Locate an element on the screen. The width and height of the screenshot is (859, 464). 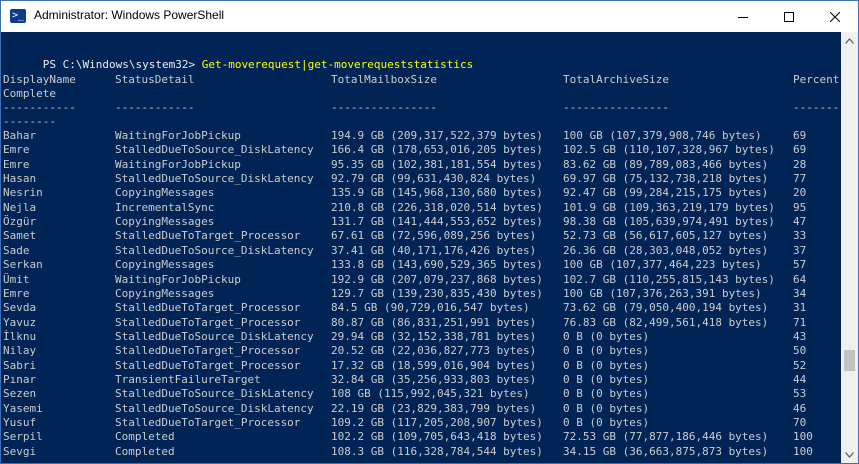
row-totalmailboxsize: 20.52 GB (22,036,827,773 bytes) is located at coordinates (434, 351).